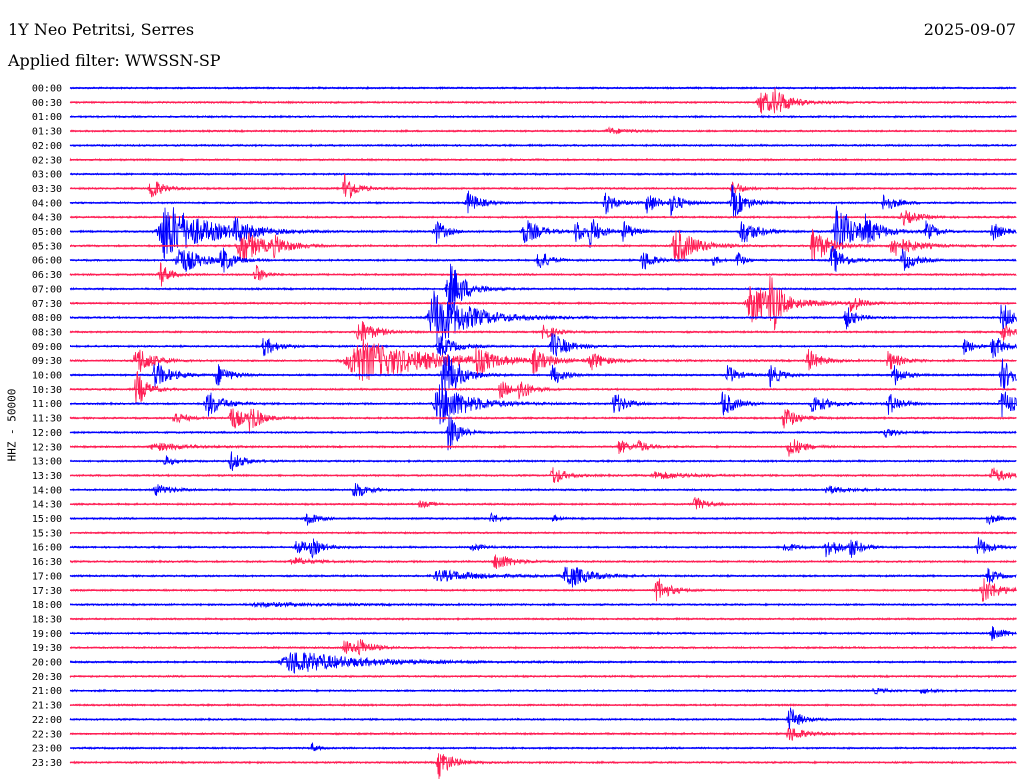  Describe the element at coordinates (47, 605) in the screenshot. I see `time-tick-label: 18:00` at that location.